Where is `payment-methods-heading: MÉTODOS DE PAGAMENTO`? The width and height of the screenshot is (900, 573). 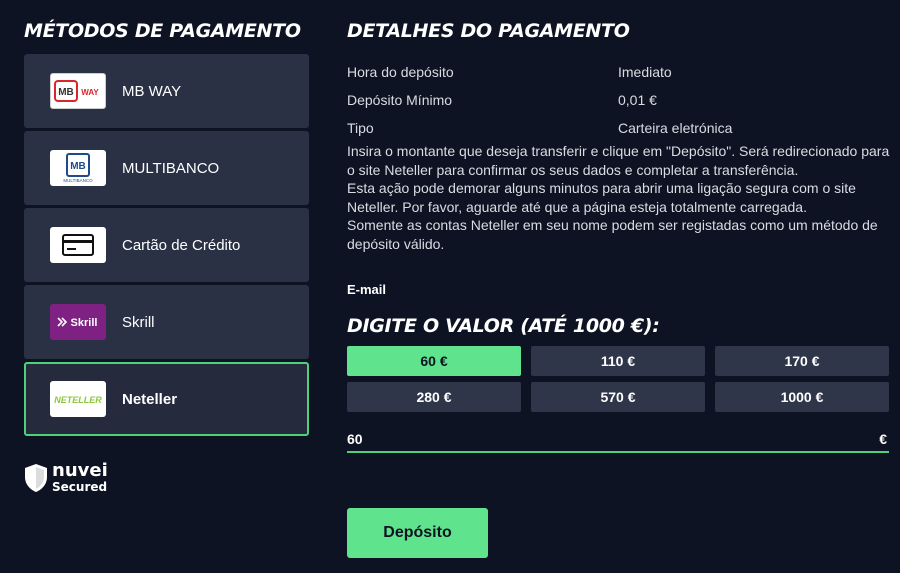 payment-methods-heading: MÉTODOS DE PAGAMENTO is located at coordinates (162, 31).